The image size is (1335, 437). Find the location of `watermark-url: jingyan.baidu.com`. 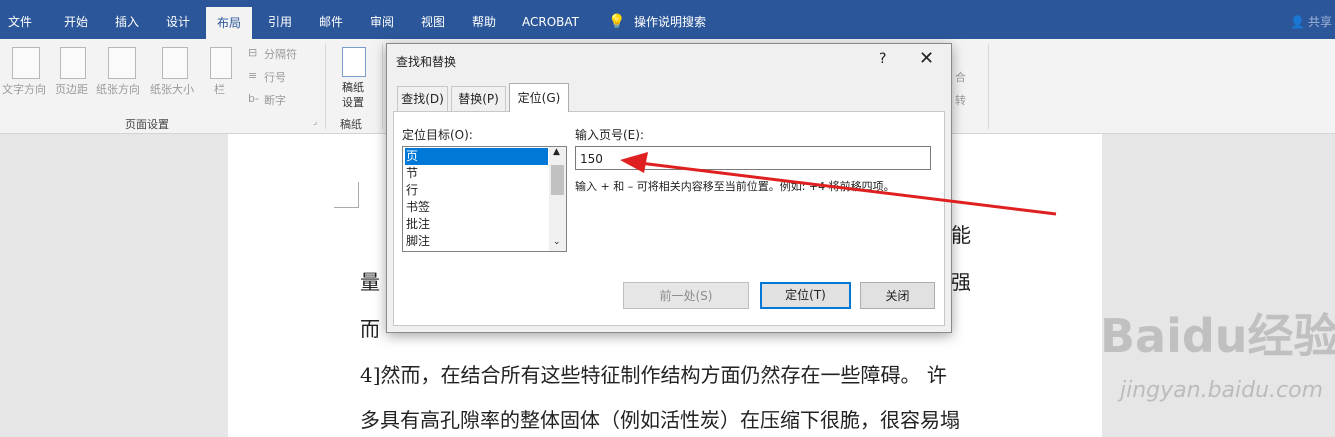

watermark-url: jingyan.baidu.com is located at coordinates (1222, 390).